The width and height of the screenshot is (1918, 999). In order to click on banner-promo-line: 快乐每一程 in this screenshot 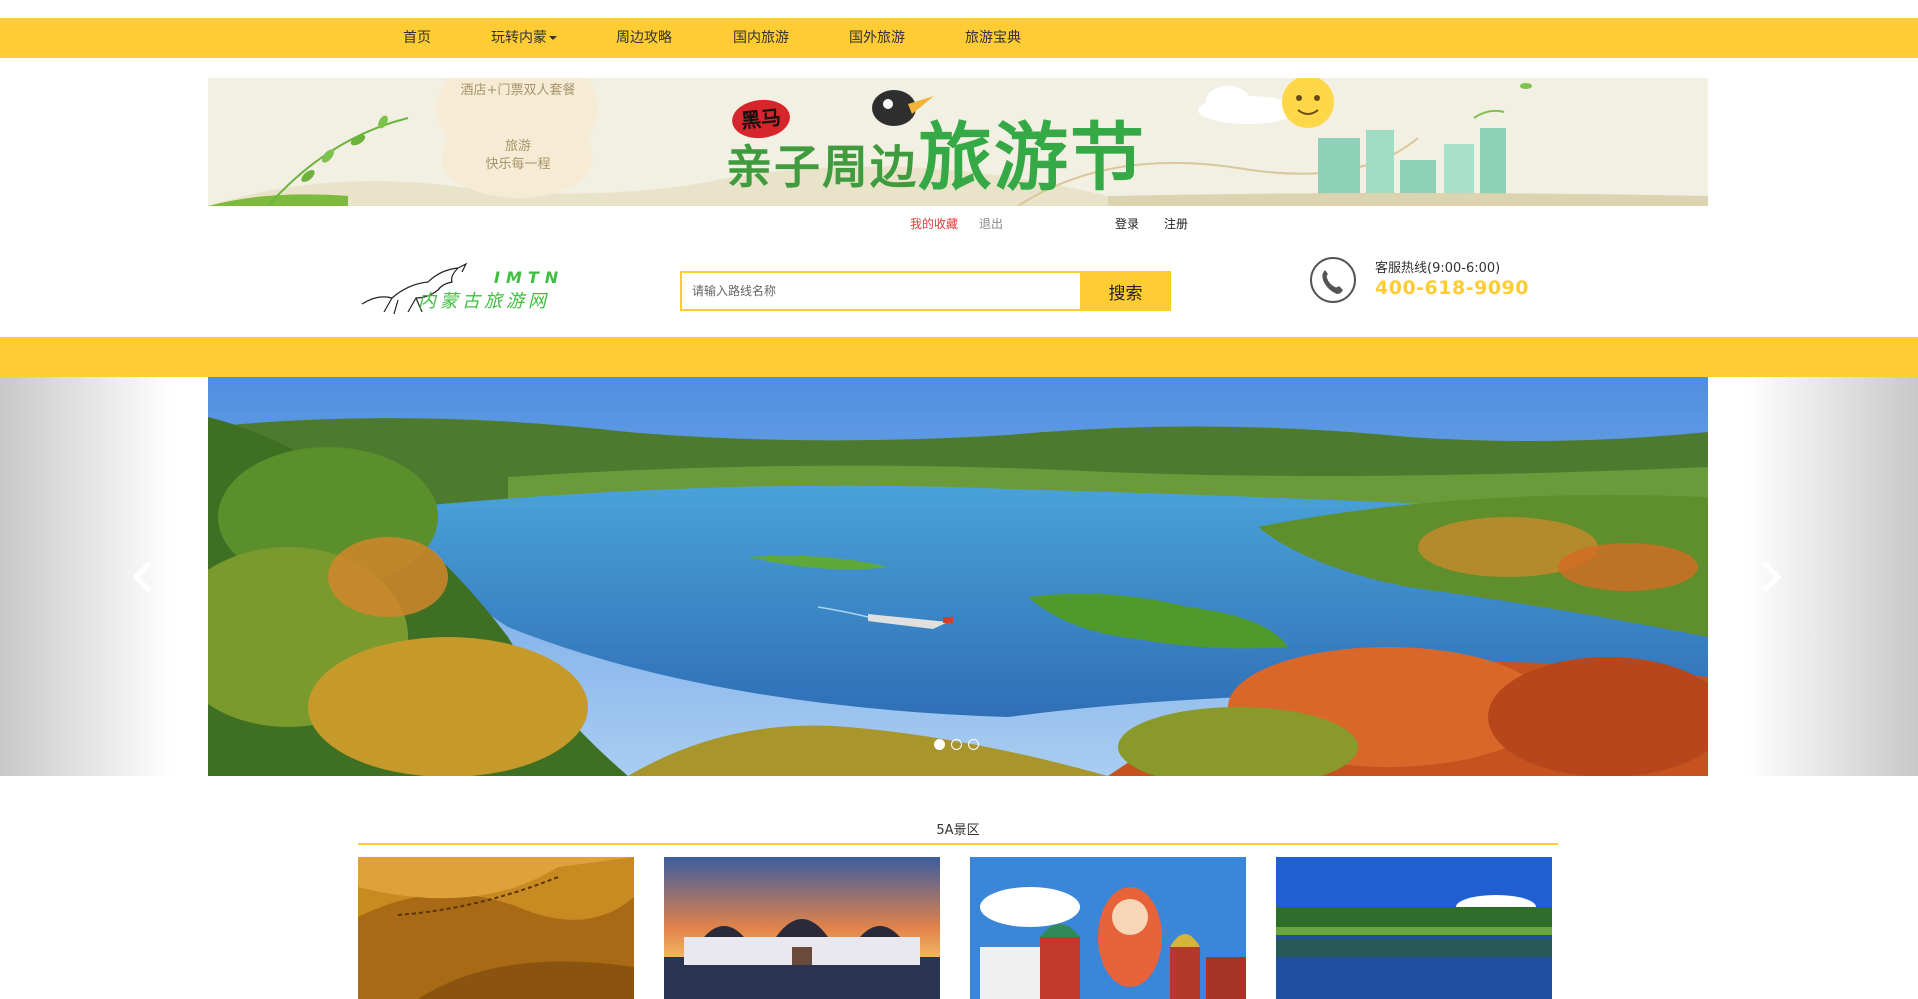, I will do `click(518, 164)`.